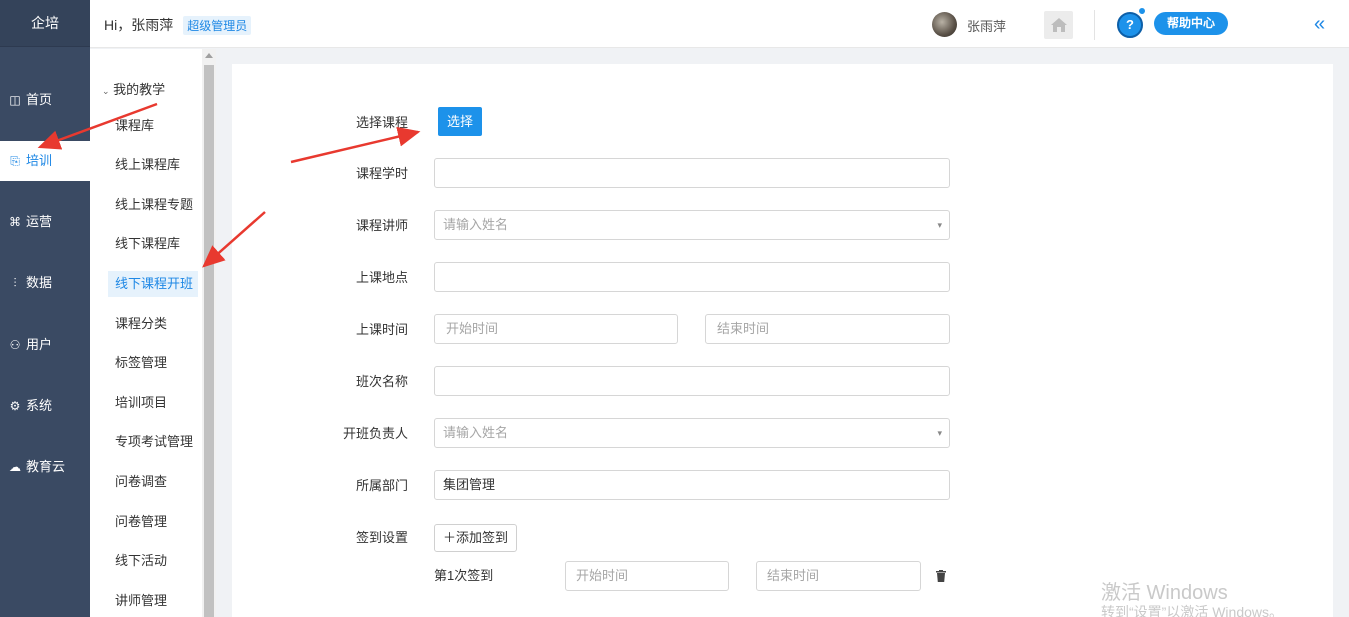  What do you see at coordinates (320, 380) in the screenshot?
I see `class-name-row: 班次名称` at bounding box center [320, 380].